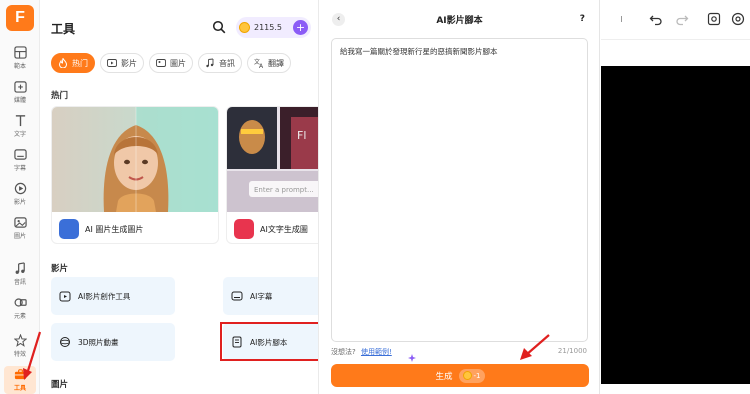 The image size is (750, 394). I want to click on media-icon, so click(20, 86).